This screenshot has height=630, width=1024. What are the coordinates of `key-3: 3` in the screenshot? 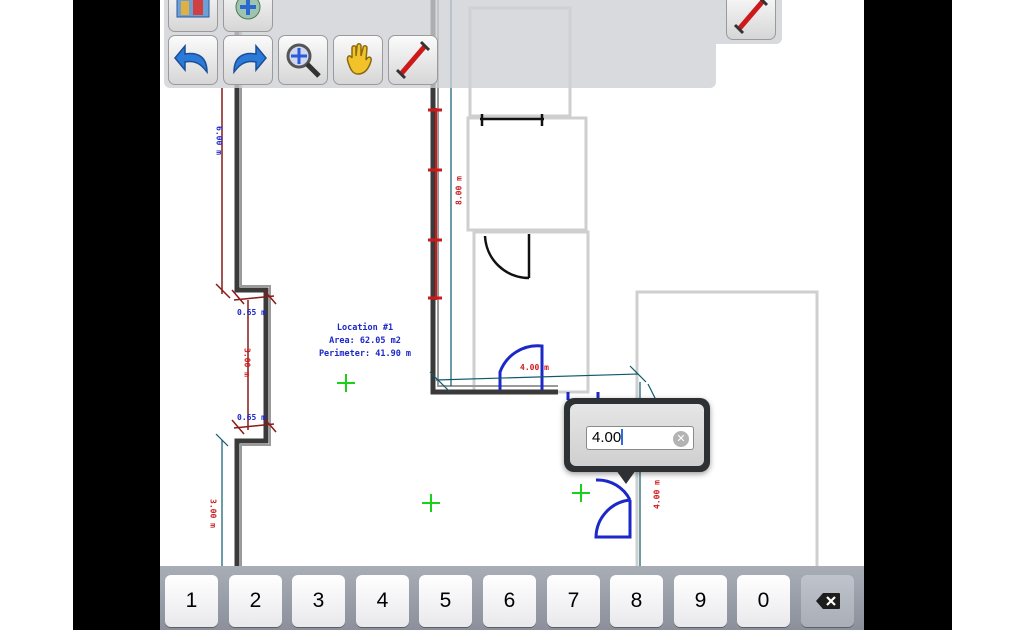 It's located at (318, 601).